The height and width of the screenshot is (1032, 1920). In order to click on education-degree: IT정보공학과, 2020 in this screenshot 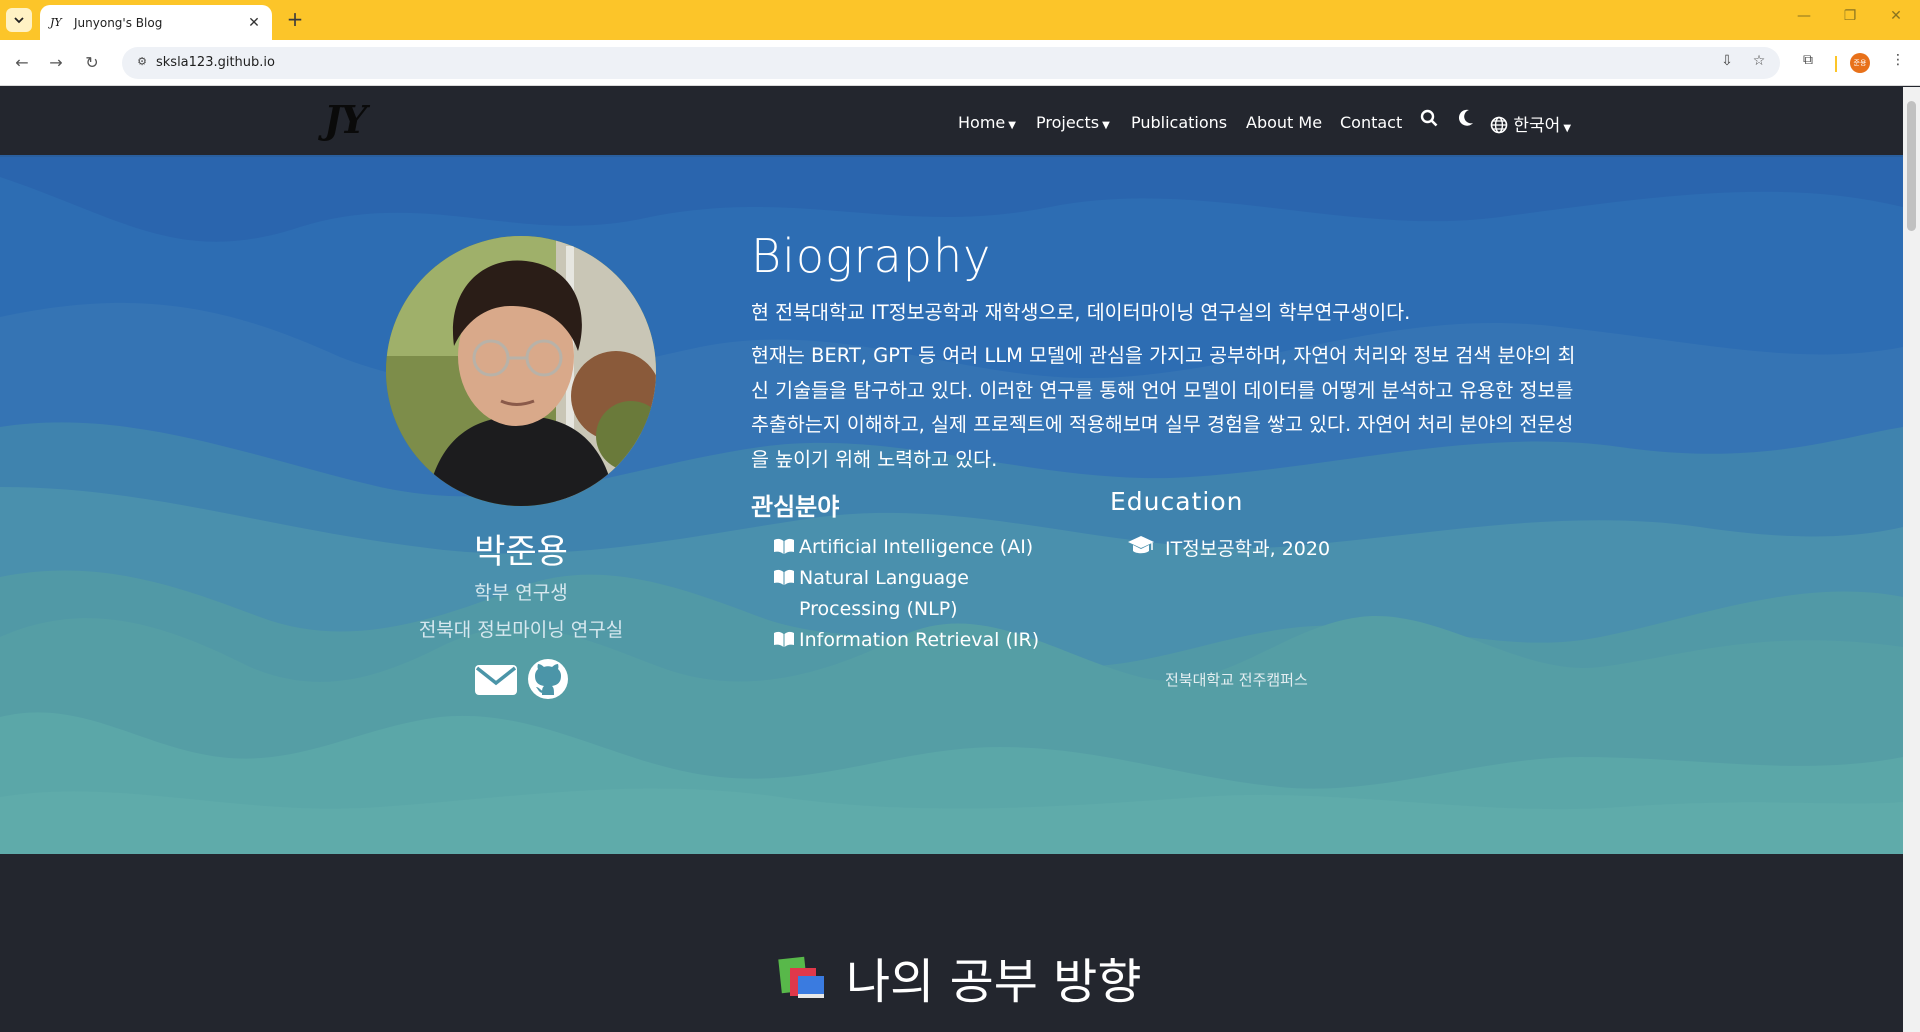, I will do `click(1248, 549)`.